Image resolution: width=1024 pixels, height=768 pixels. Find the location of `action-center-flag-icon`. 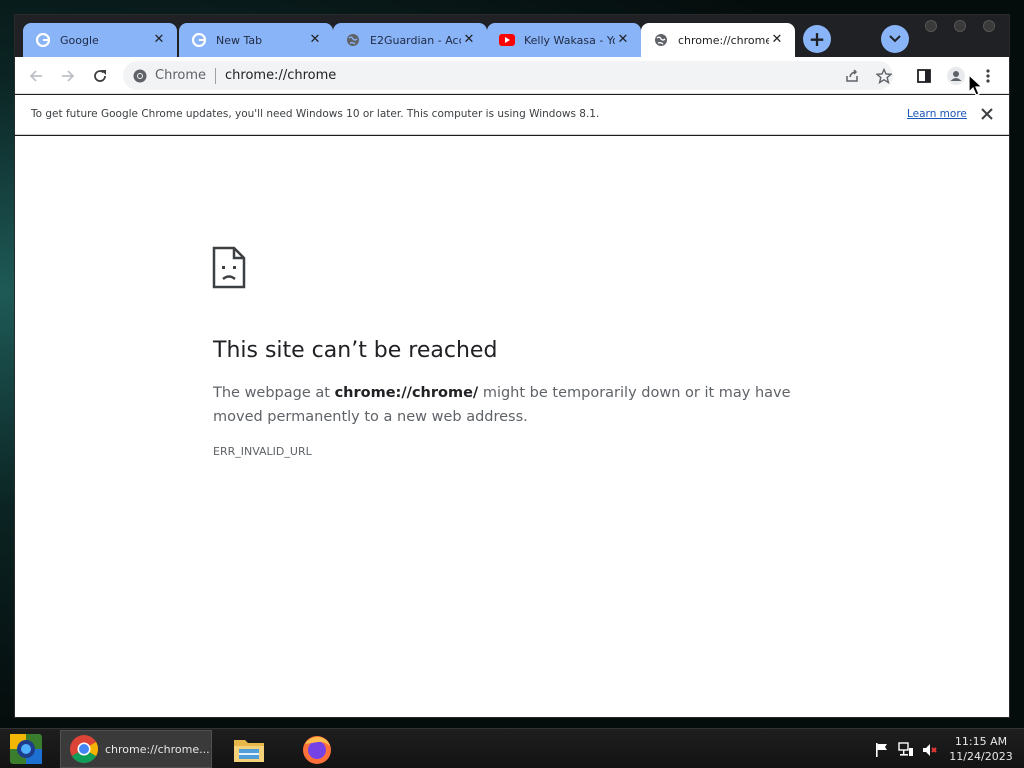

action-center-flag-icon is located at coordinates (882, 750).